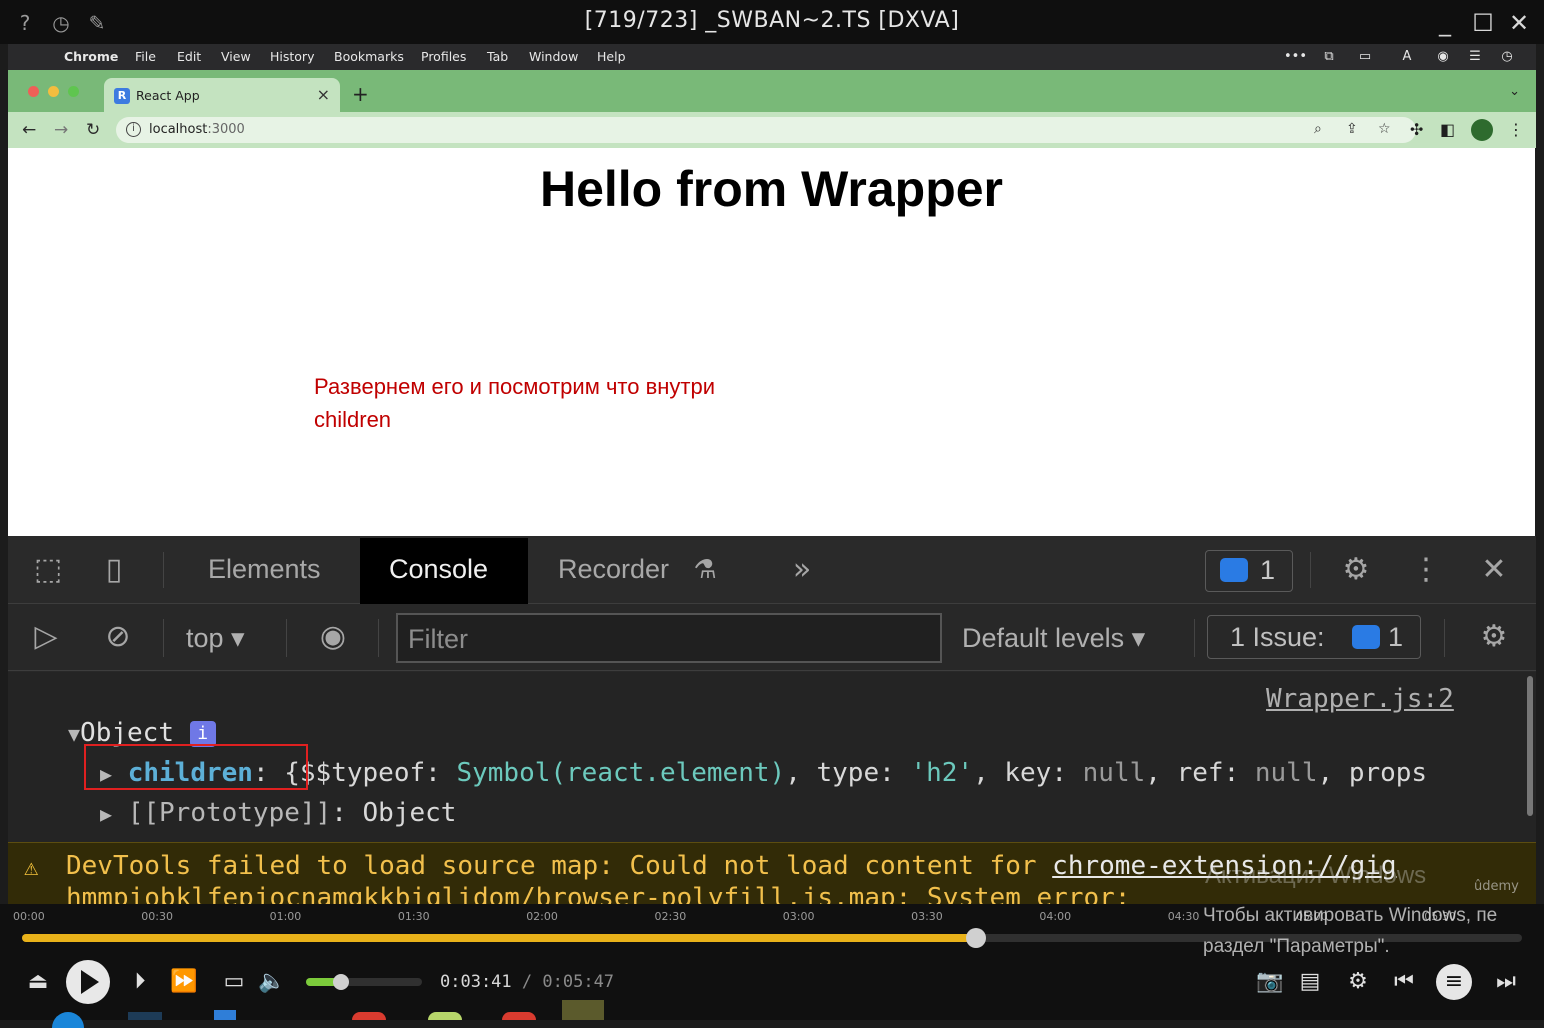 Image resolution: width=1544 pixels, height=1028 pixels. Describe the element at coordinates (369, 56) in the screenshot. I see `menu-bookmarks: Bookmarks` at that location.